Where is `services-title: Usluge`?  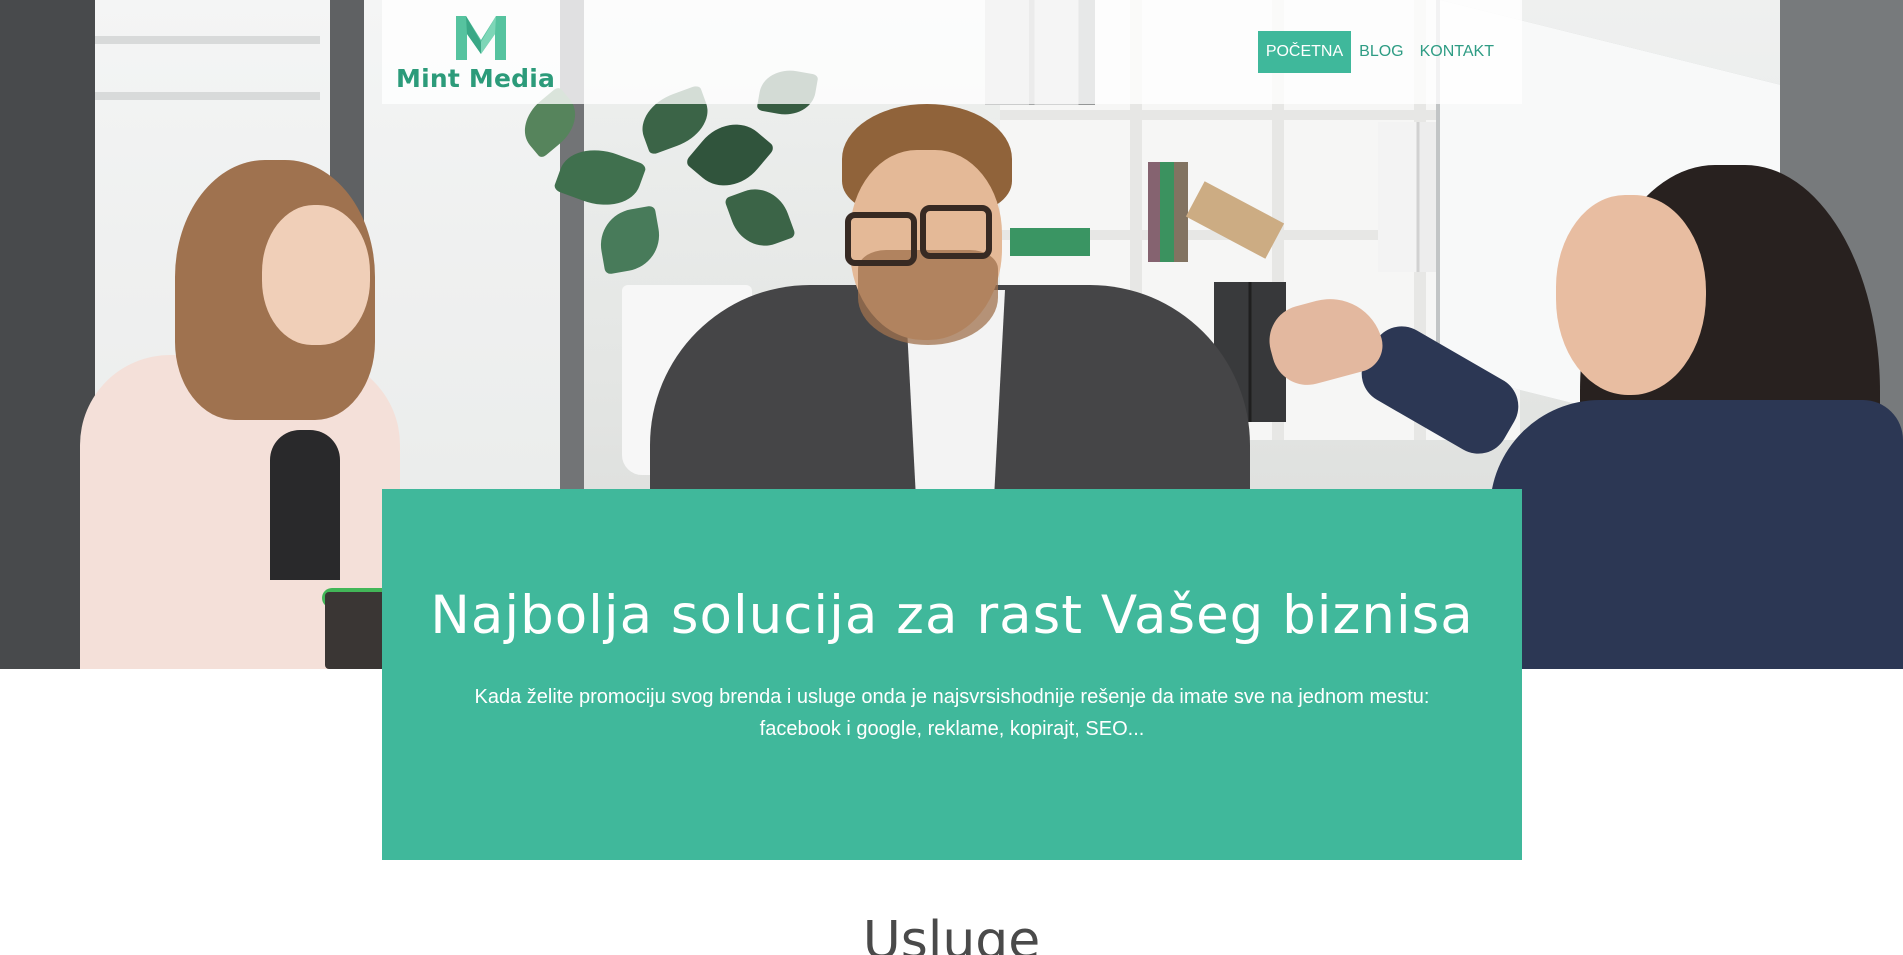
services-title: Usluge is located at coordinates (951, 933).